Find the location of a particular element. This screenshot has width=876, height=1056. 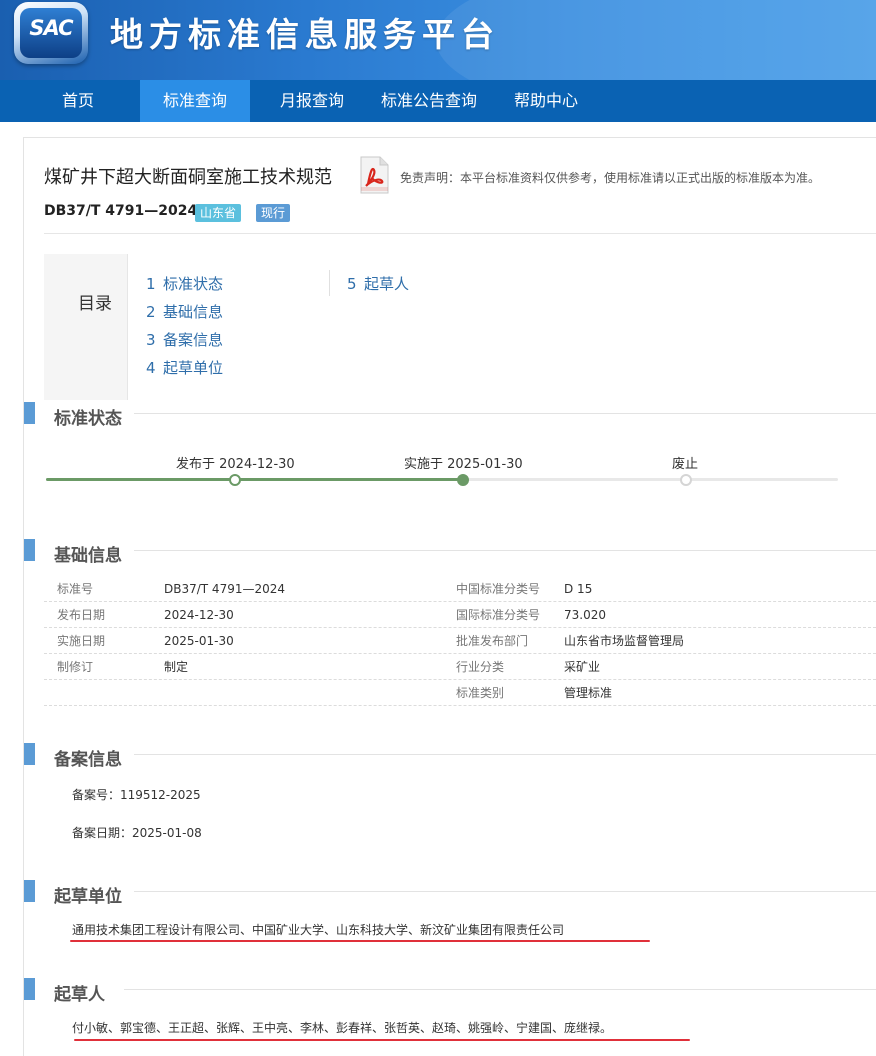

toc-item-drafters: 5 起草人 is located at coordinates (378, 283).